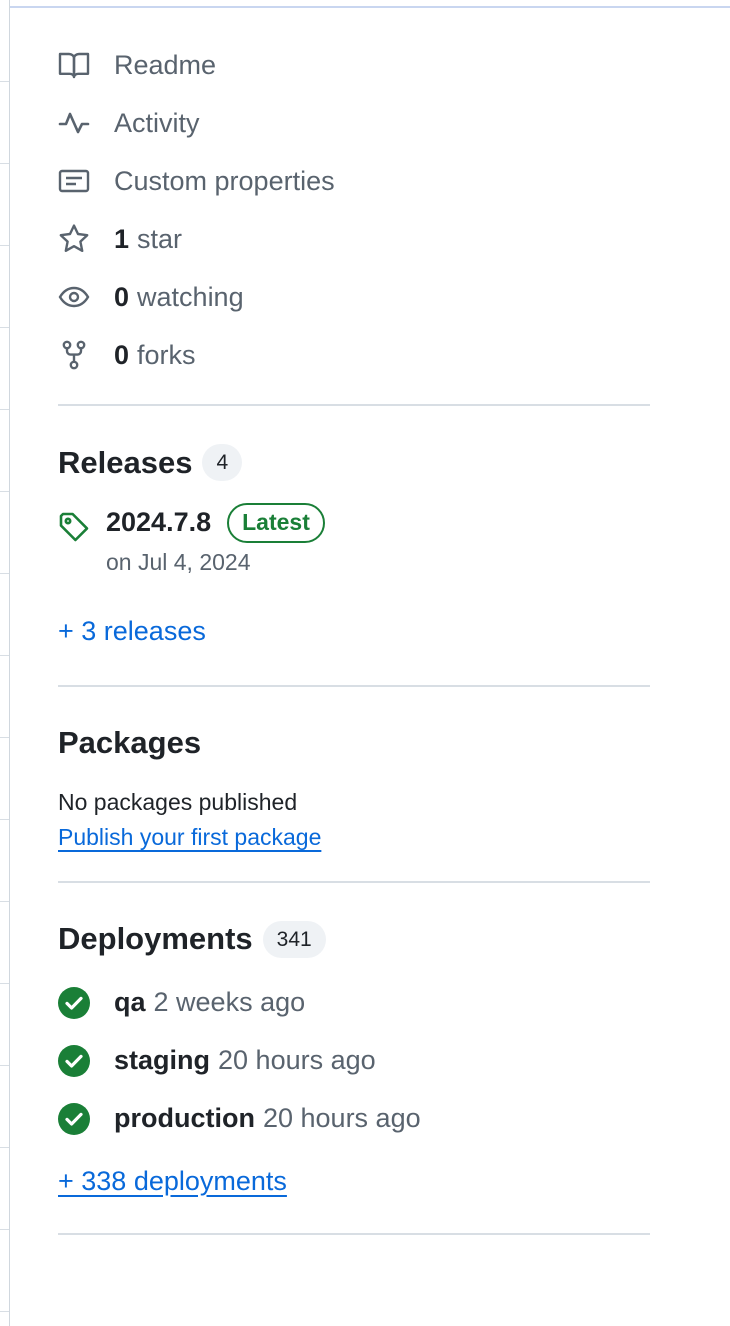 The image size is (730, 1326). I want to click on latest-release: 2024.7.8 Latest on Jul 4, 2024, so click(354, 539).